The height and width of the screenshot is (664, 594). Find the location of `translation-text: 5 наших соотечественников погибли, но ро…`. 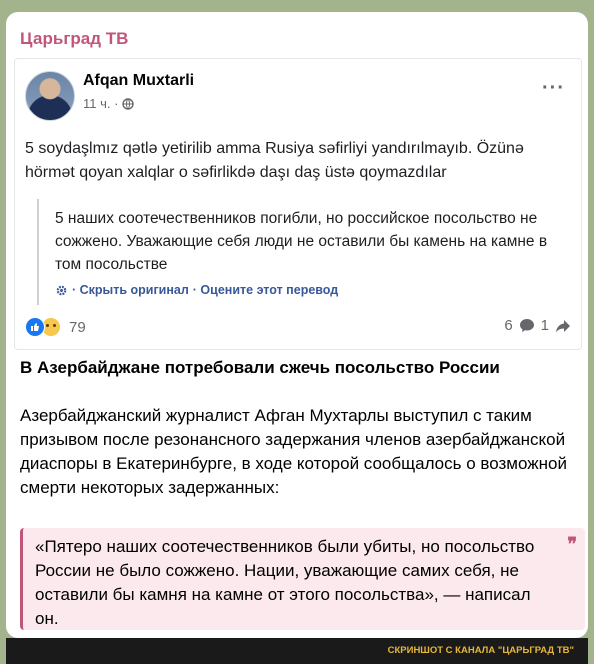

translation-text: 5 наших соотечественников погибли, но ро… is located at coordinates (301, 241).